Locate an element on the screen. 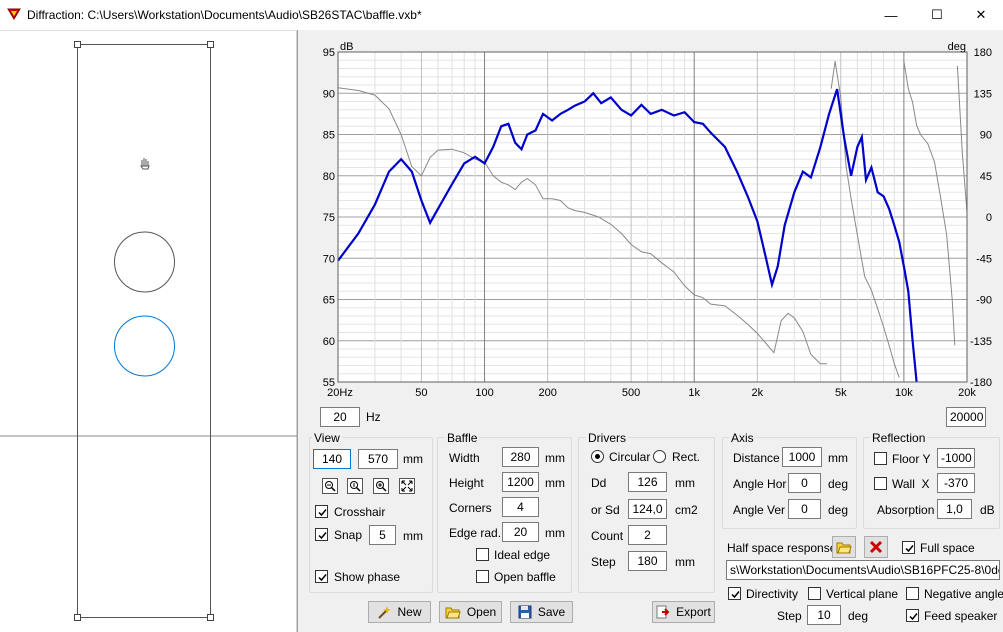 This screenshot has height=632, width=1003. close-button: ✕ is located at coordinates (980, 15).